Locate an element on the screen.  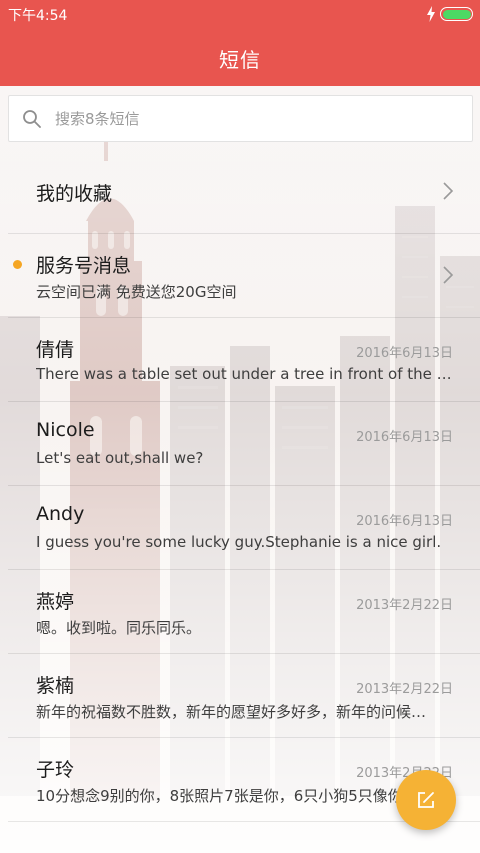
status-time: 下午4:54 is located at coordinates (38, 16).